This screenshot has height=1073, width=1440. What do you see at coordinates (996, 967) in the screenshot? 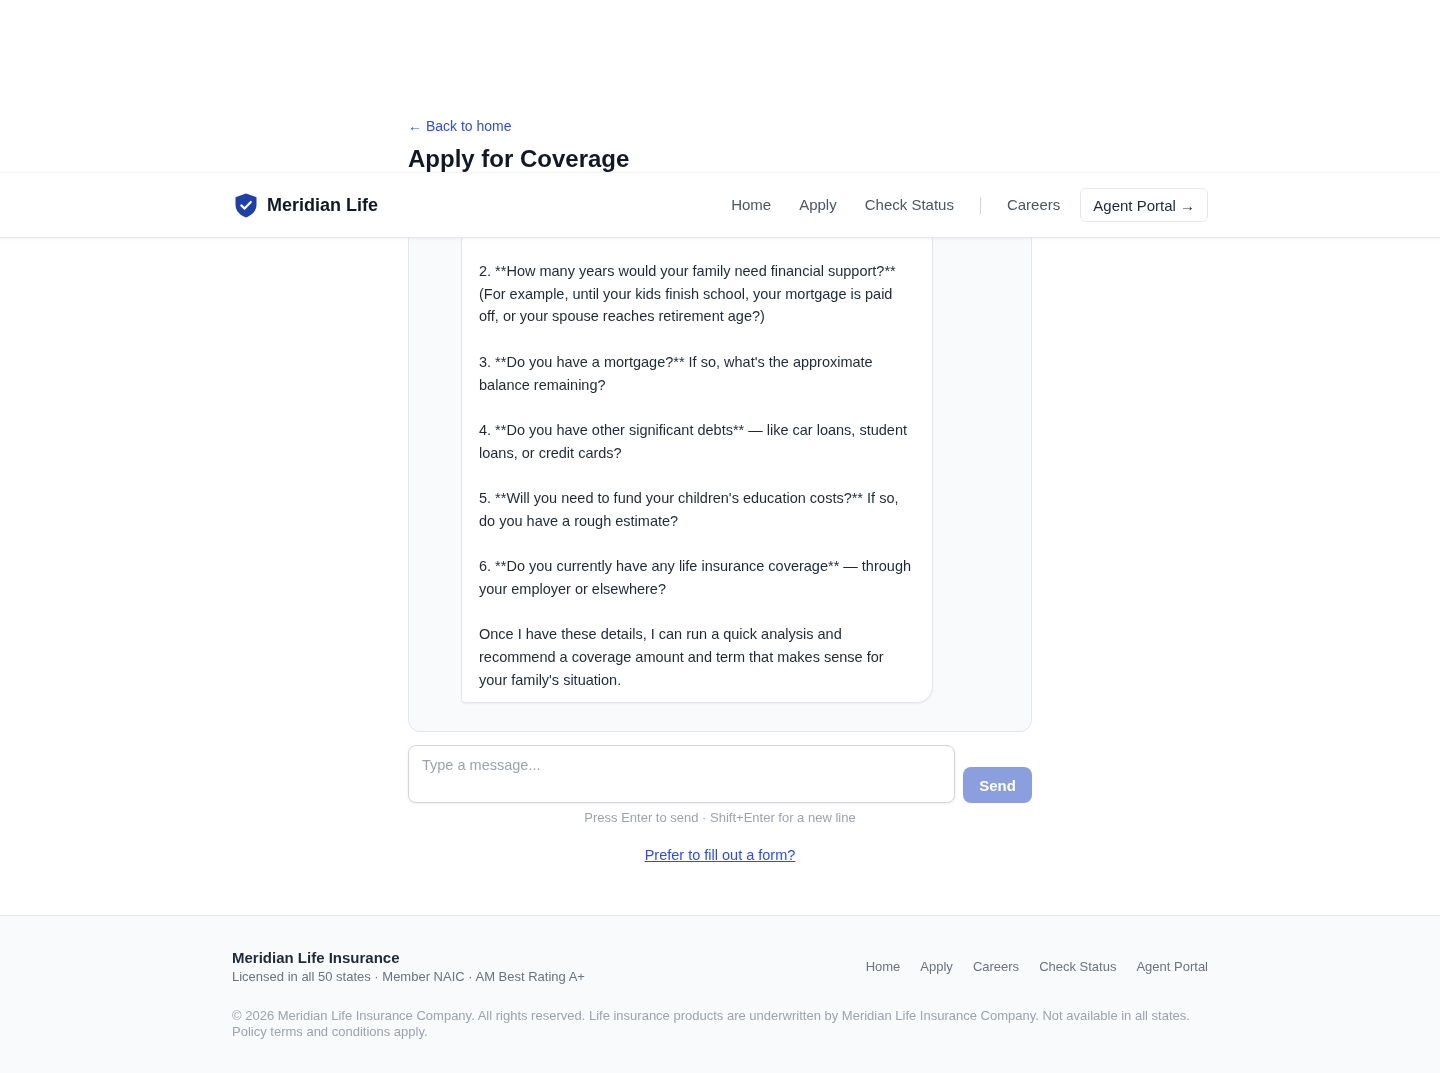
I see `footer-link: Careers` at bounding box center [996, 967].